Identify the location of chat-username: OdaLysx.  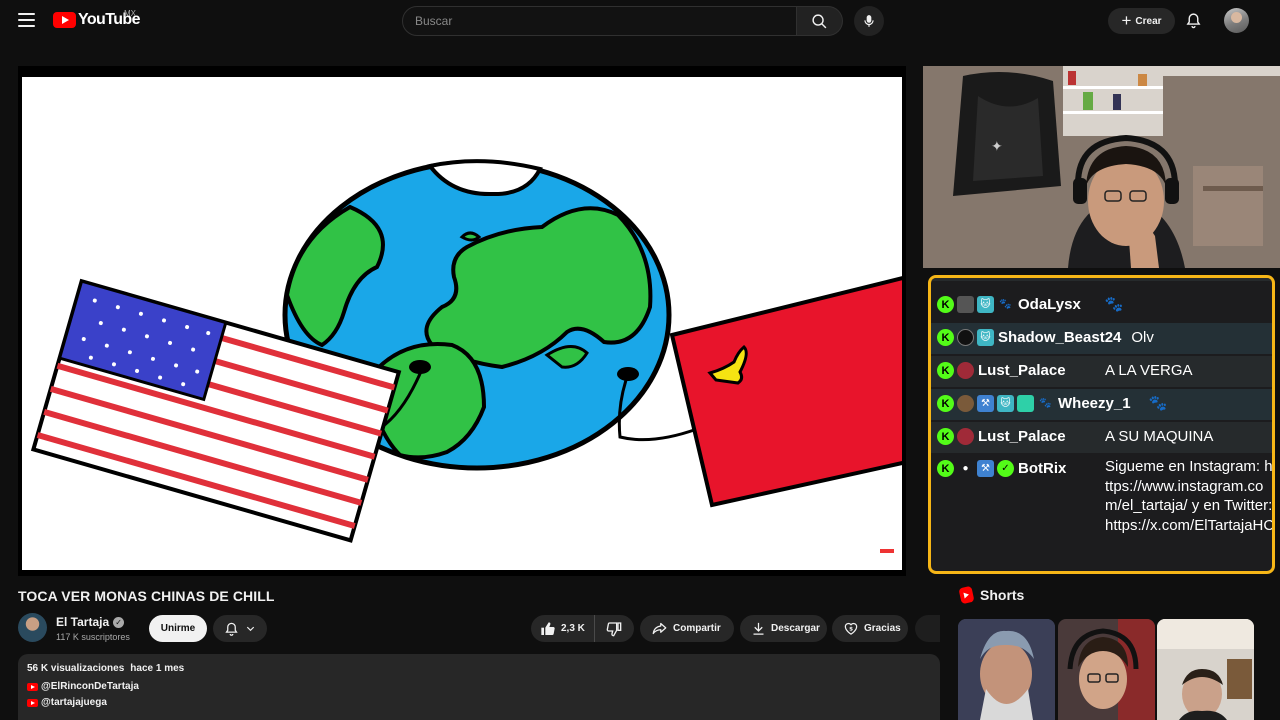
(1049, 304).